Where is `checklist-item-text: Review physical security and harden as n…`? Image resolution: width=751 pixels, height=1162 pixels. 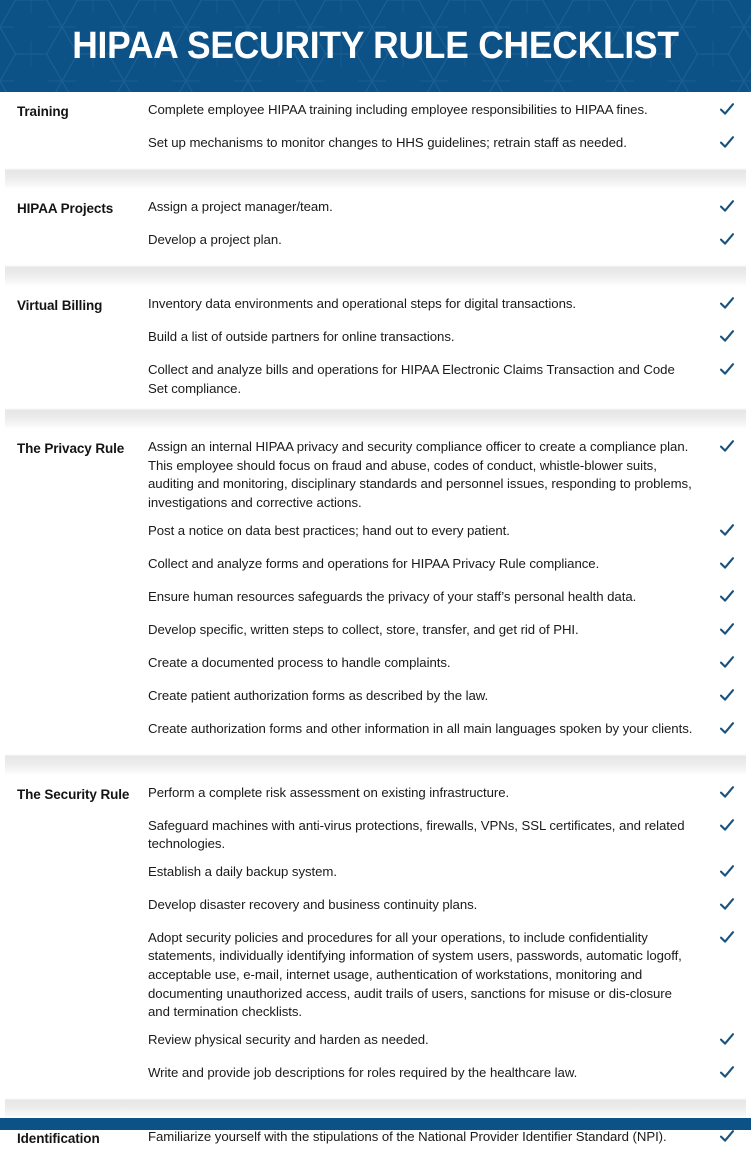 checklist-item-text: Review physical security and harden as n… is located at coordinates (288, 1039).